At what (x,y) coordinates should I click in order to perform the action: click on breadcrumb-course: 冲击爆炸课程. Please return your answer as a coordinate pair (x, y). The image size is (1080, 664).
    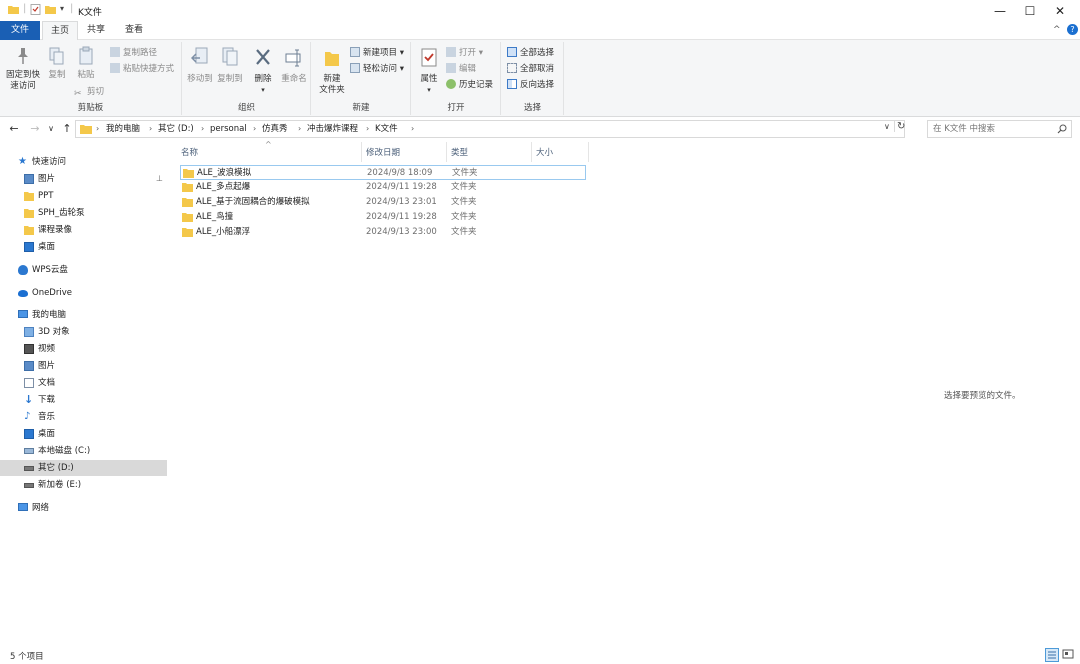
    Looking at the image, I should click on (332, 129).